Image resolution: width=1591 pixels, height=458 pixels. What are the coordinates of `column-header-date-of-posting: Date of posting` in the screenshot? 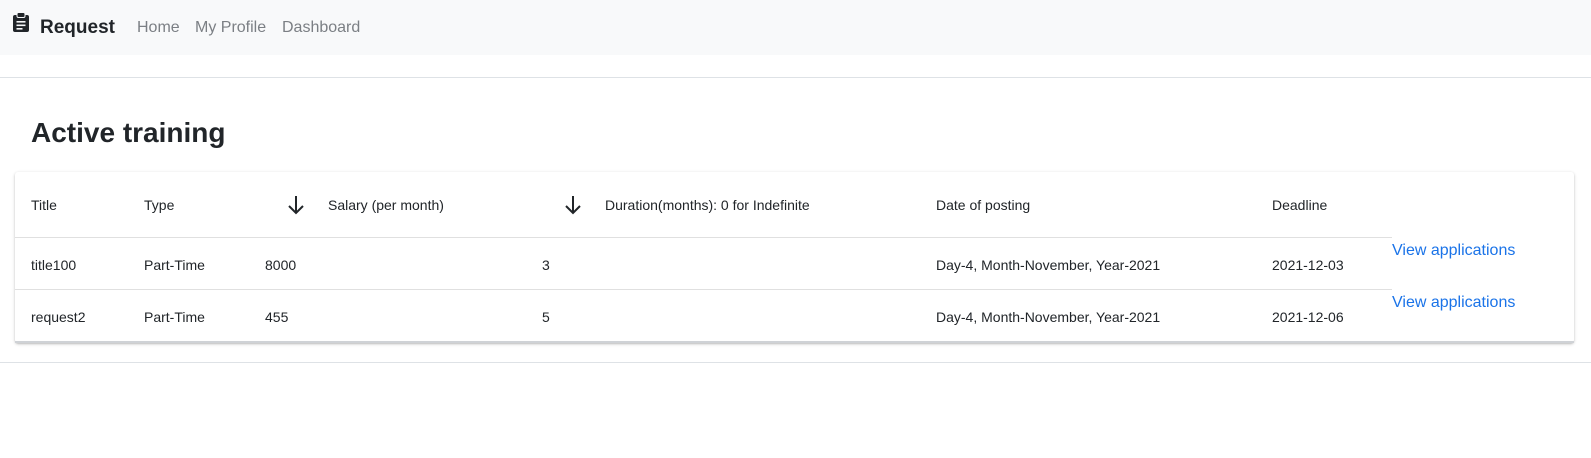 It's located at (983, 205).